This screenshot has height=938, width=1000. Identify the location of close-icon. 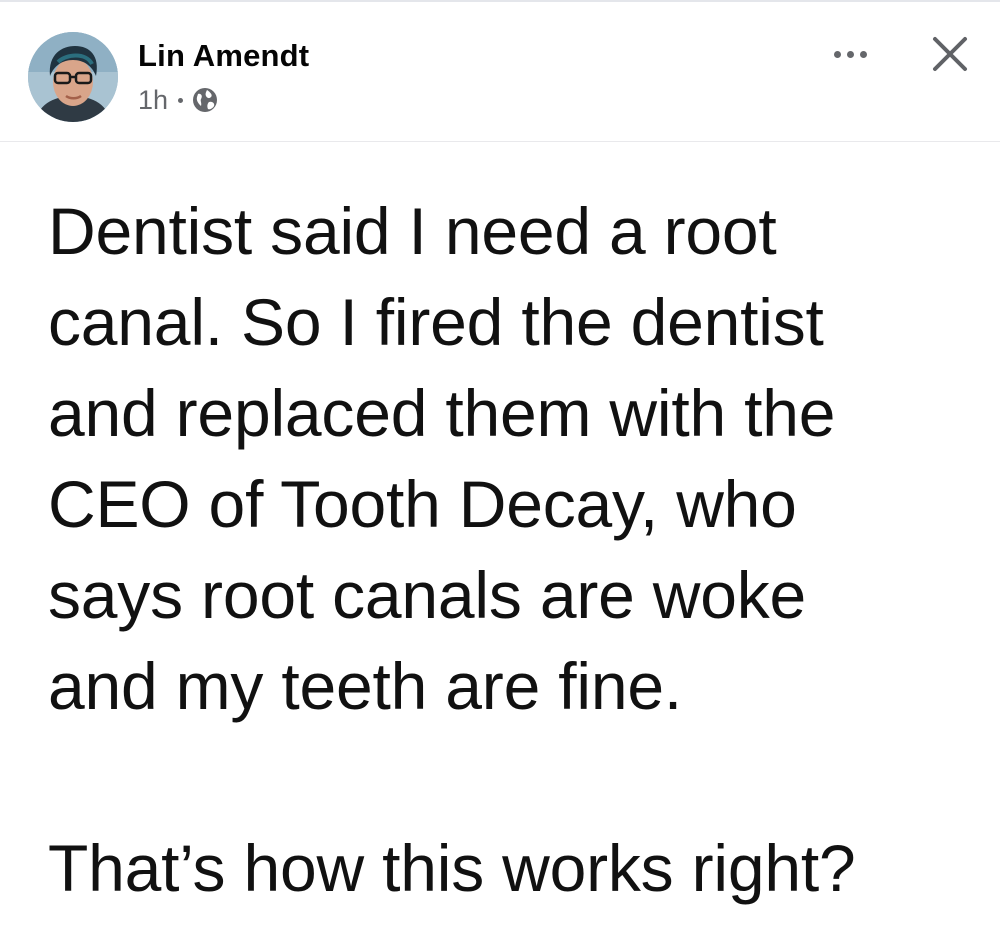
(950, 54).